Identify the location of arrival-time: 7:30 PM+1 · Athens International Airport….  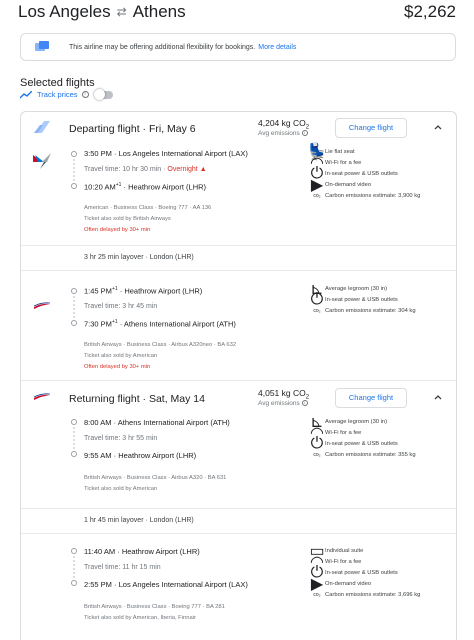
(160, 324).